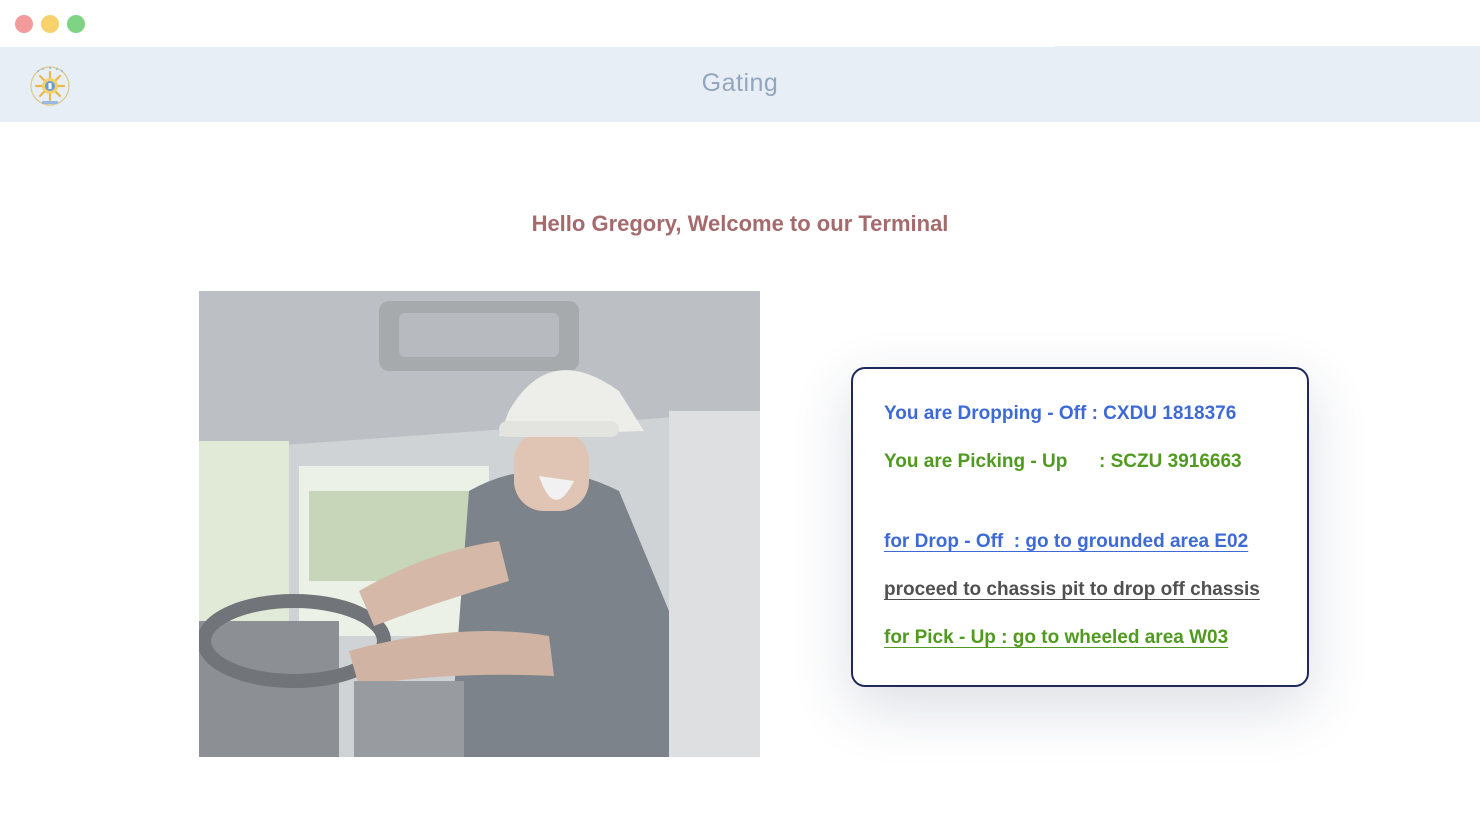 The width and height of the screenshot is (1480, 840). I want to click on window-titlebar, so click(740, 24).